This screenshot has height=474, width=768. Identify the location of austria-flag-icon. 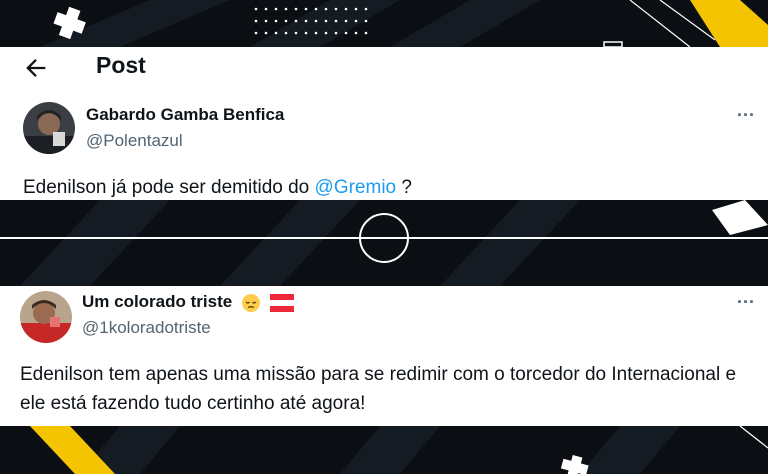
(281, 302).